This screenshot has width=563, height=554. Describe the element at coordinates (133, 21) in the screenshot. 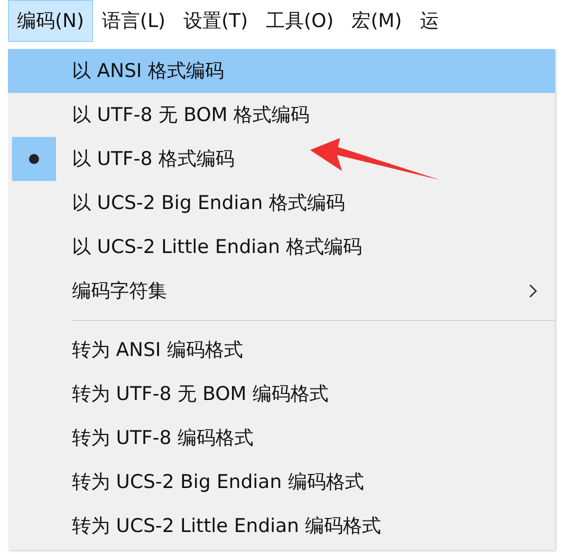

I see `menu-bar-item: 语言(L)` at that location.